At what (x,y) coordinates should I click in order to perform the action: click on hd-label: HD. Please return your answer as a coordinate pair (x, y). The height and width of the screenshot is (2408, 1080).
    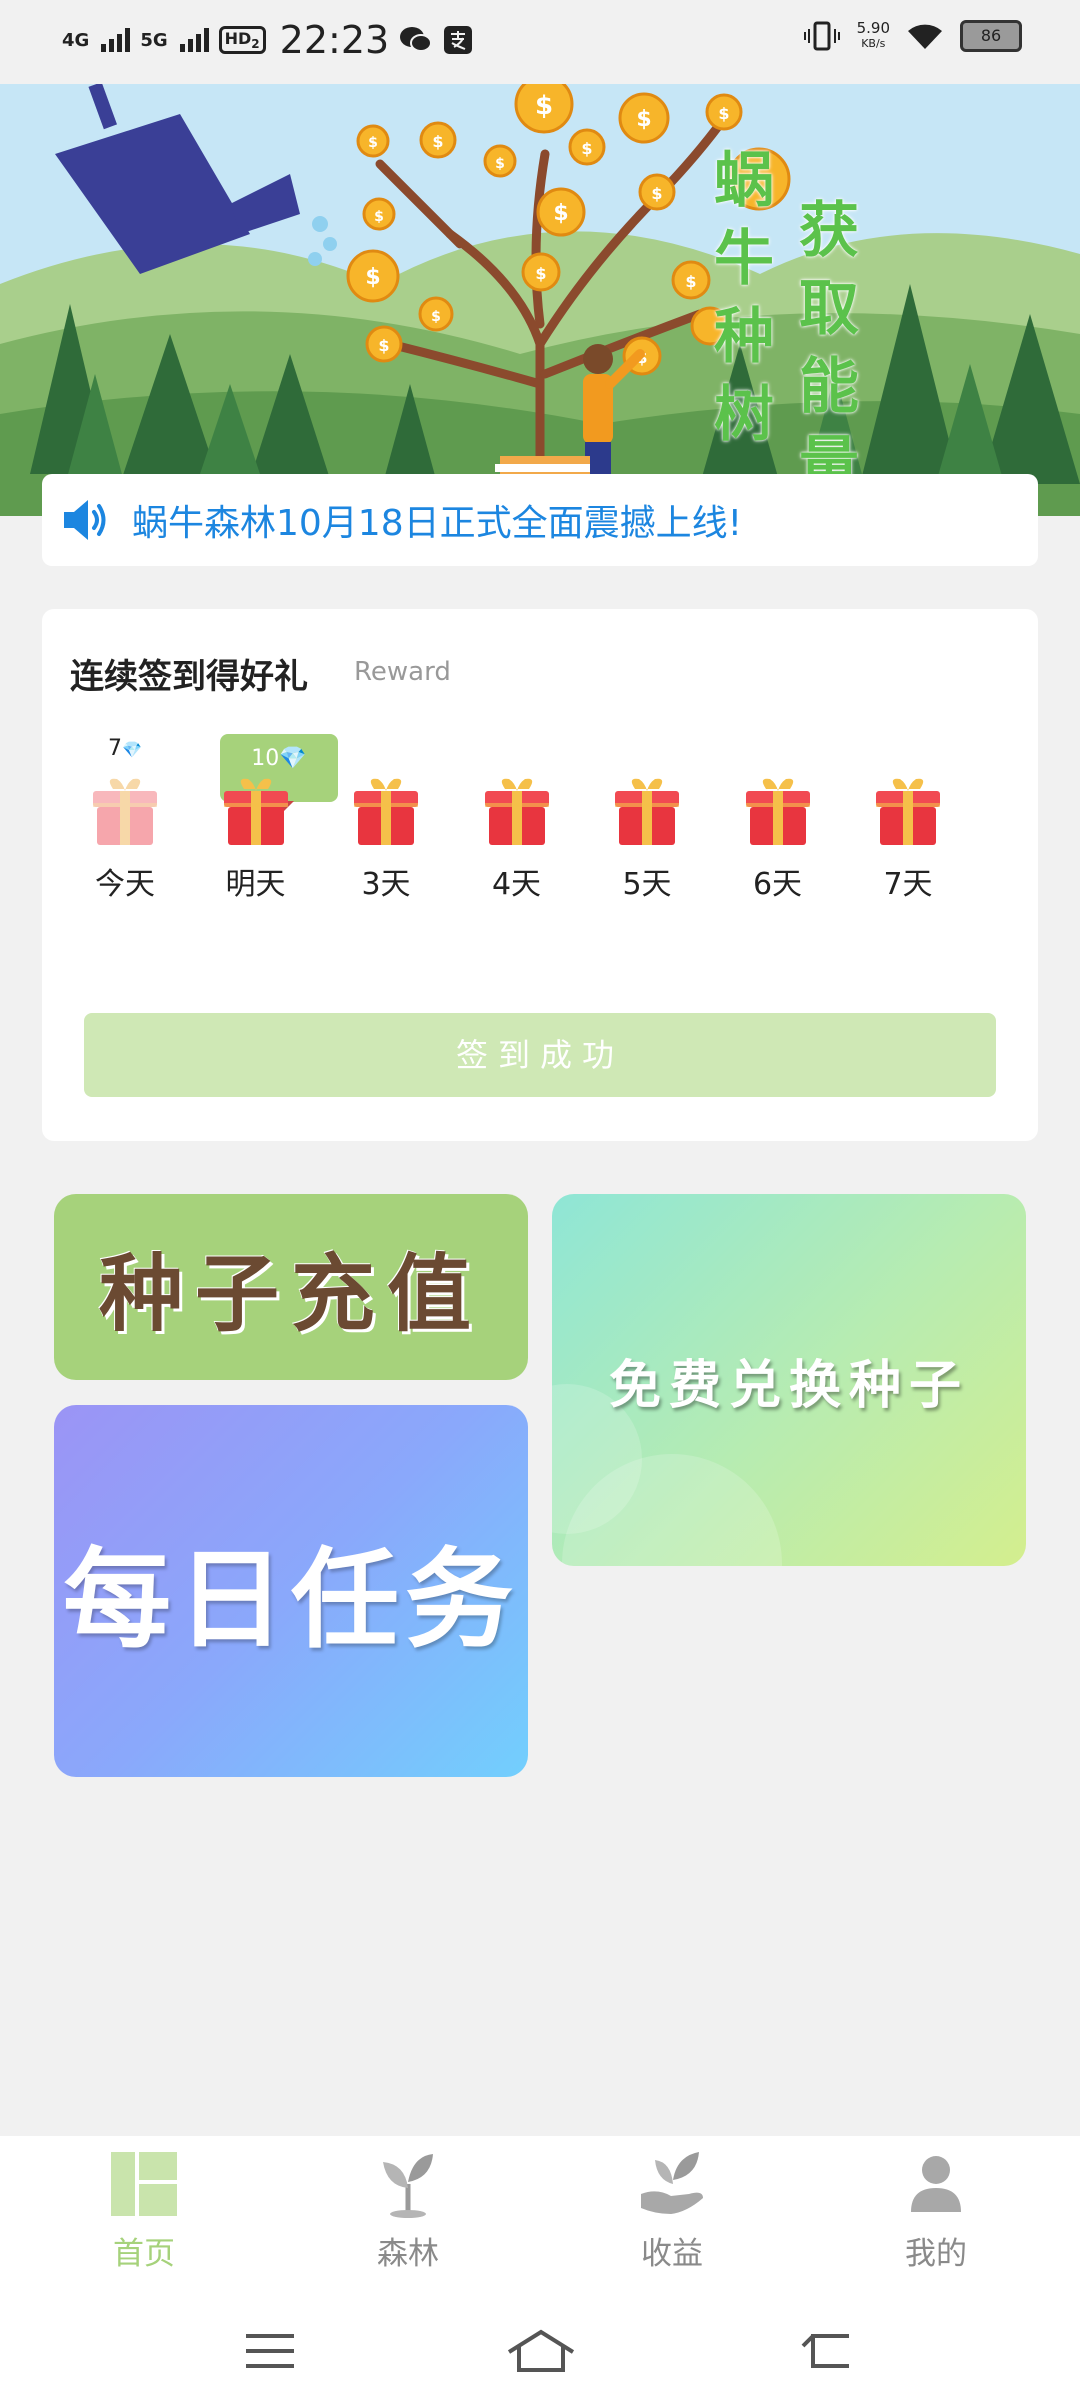
    Looking at the image, I should click on (238, 38).